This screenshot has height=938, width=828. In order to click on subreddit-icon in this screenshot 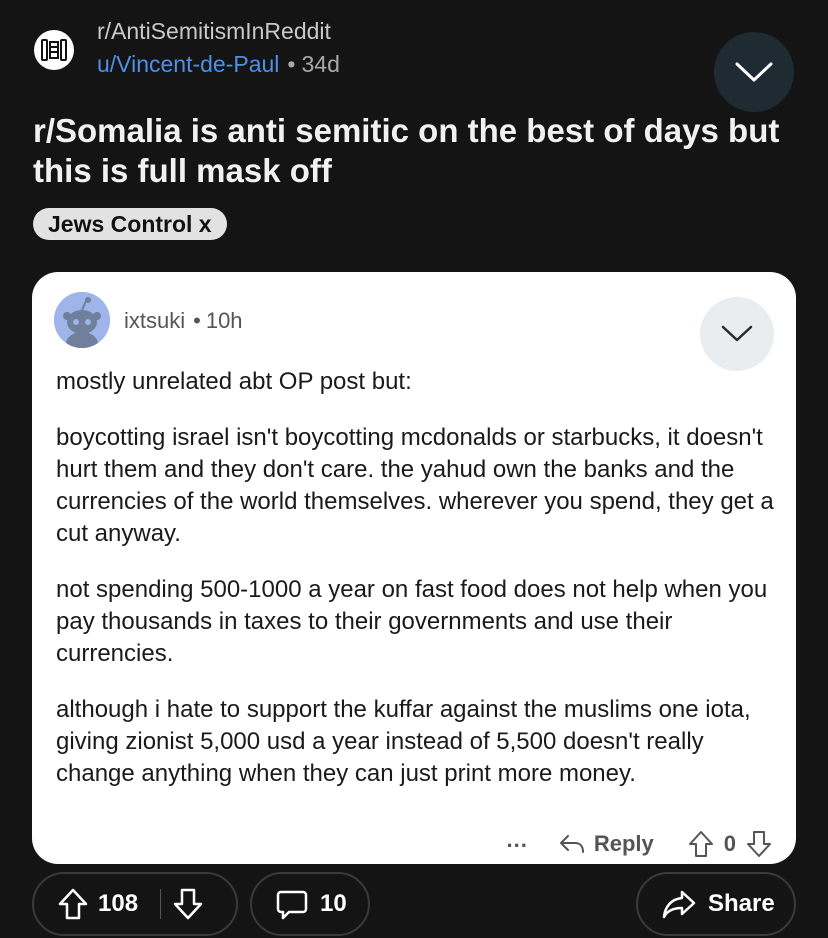, I will do `click(54, 50)`.